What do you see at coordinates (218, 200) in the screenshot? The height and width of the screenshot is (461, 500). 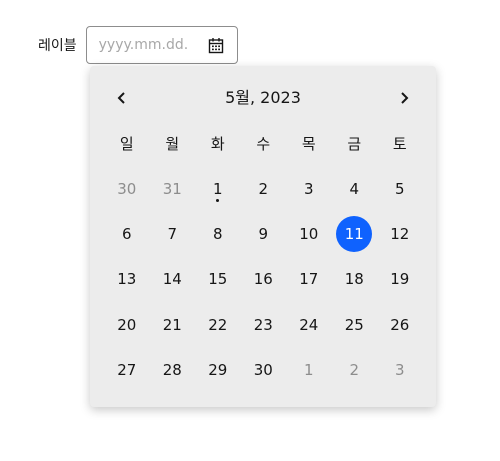 I see `today-indicator` at bounding box center [218, 200].